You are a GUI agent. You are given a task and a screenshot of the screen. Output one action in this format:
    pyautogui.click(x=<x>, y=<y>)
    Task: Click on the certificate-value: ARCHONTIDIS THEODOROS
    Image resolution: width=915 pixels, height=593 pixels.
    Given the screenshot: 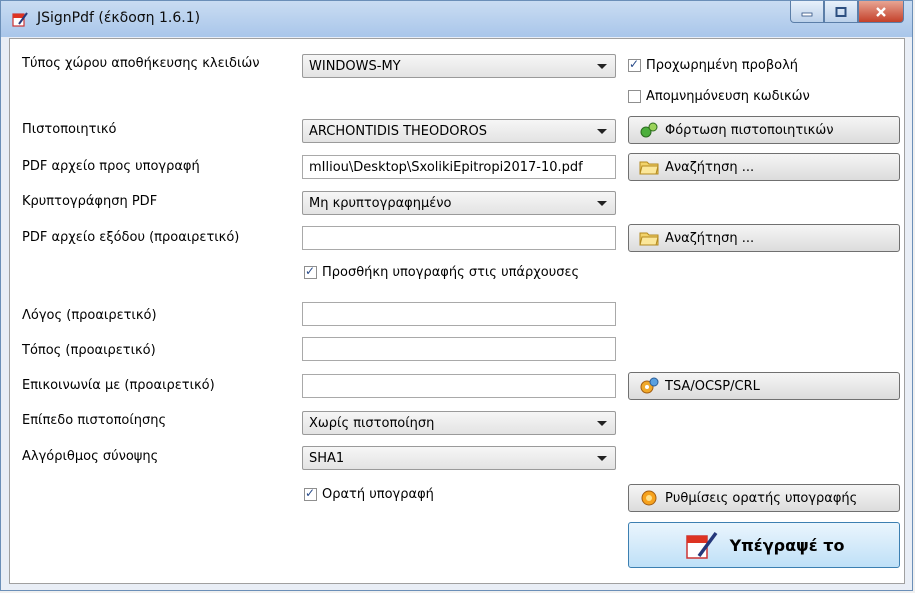 What is the action you would take?
    pyautogui.click(x=398, y=131)
    